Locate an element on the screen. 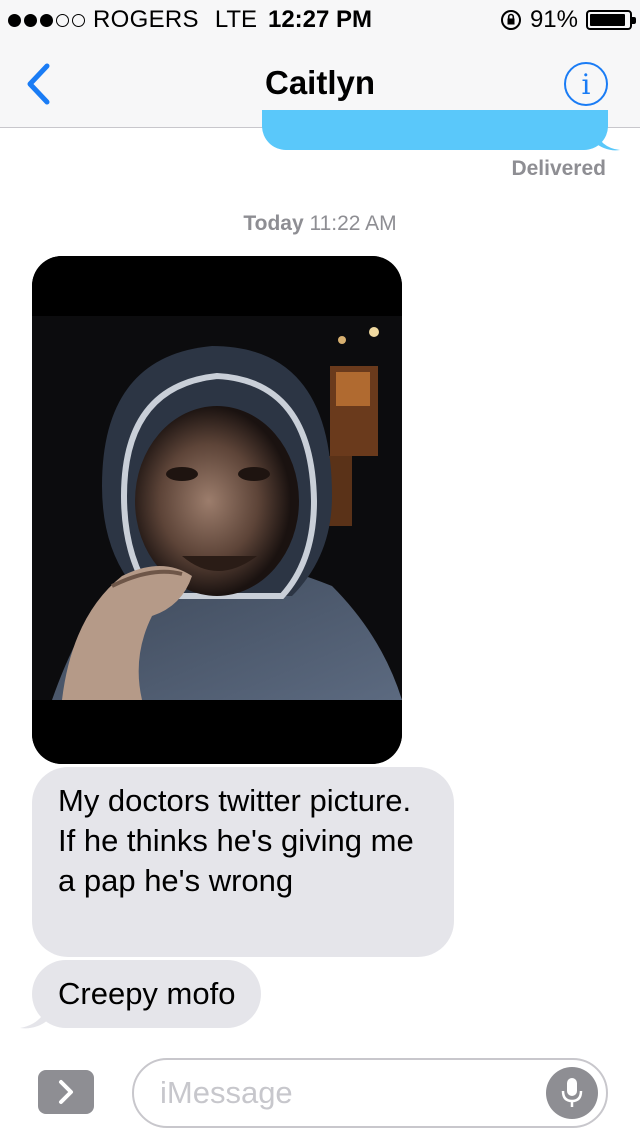 The width and height of the screenshot is (640, 1136). info-icon: i is located at coordinates (586, 84).